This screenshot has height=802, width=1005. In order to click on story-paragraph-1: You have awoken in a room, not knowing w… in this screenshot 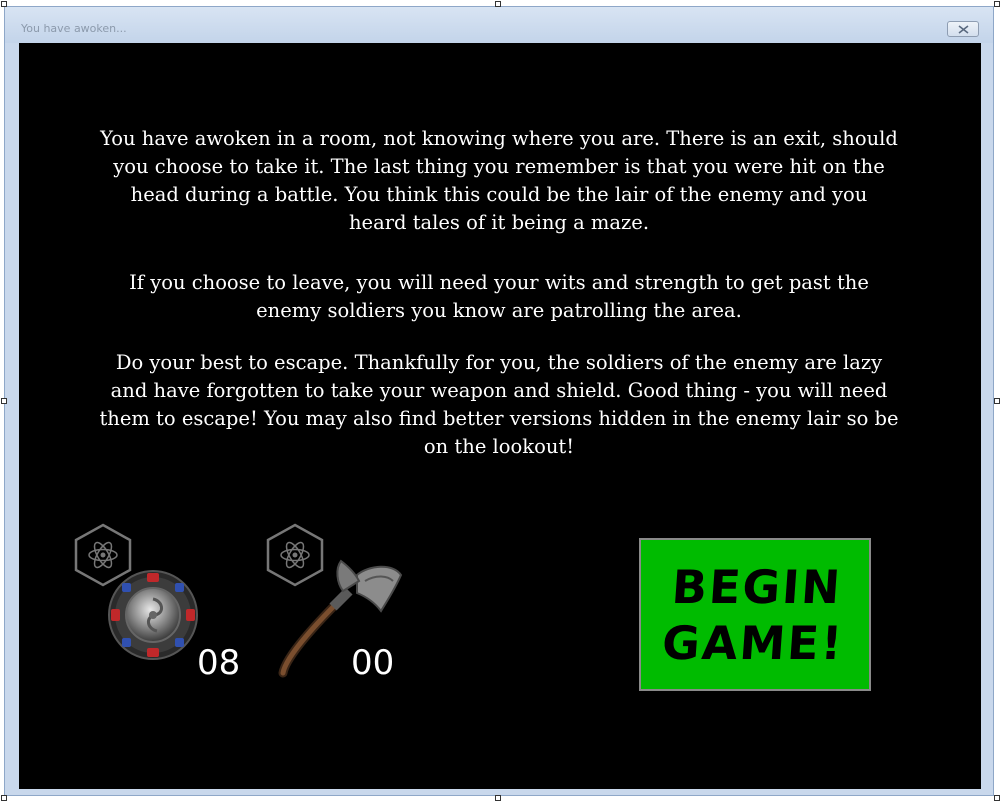, I will do `click(499, 180)`.